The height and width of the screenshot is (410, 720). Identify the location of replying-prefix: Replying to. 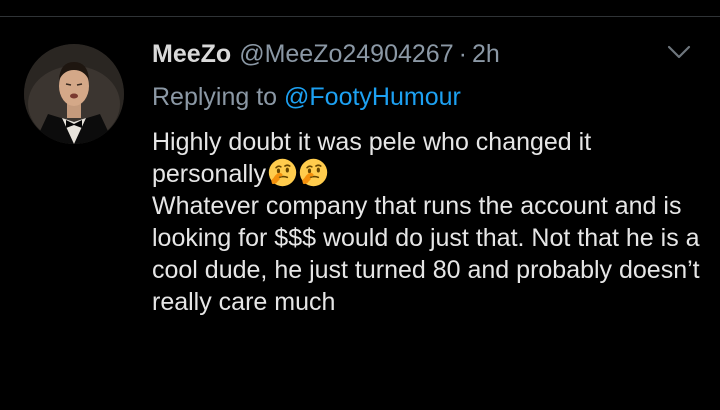
(215, 97).